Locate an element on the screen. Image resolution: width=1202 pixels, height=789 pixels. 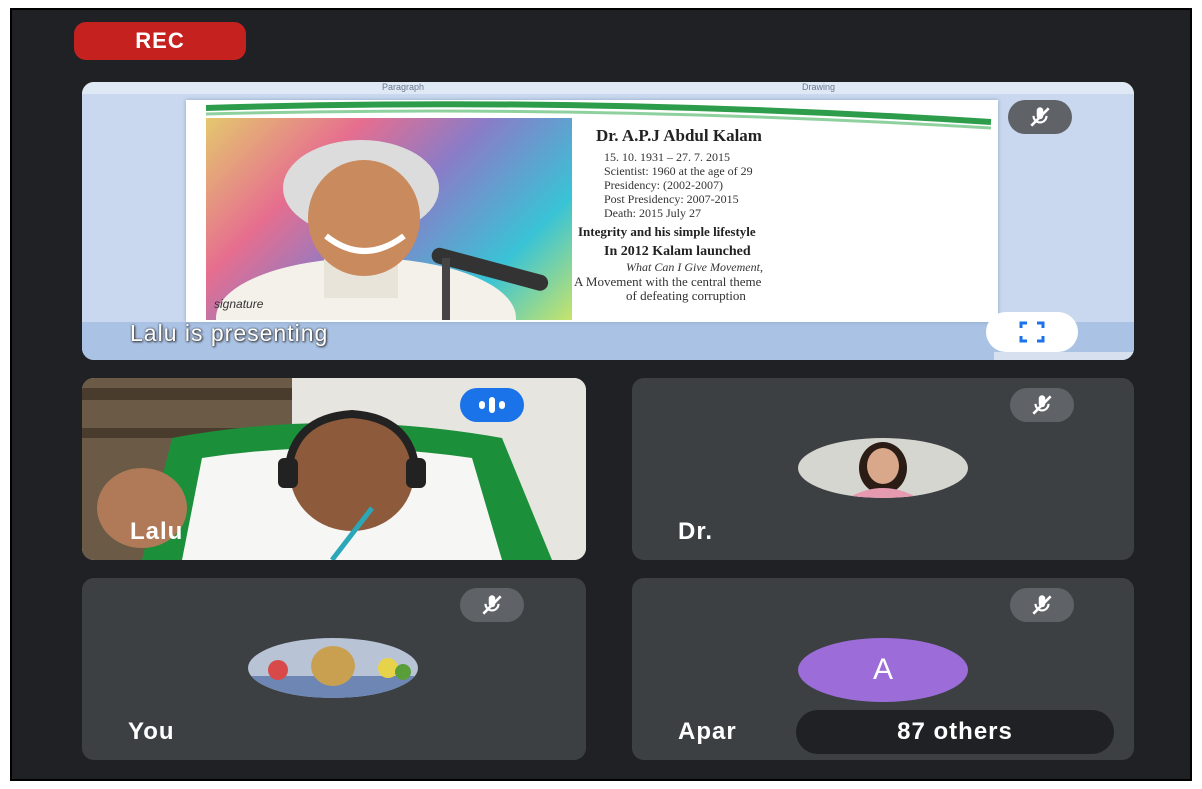
slide-app-ribbon: Paragraph Drawing is located at coordinates (608, 88).